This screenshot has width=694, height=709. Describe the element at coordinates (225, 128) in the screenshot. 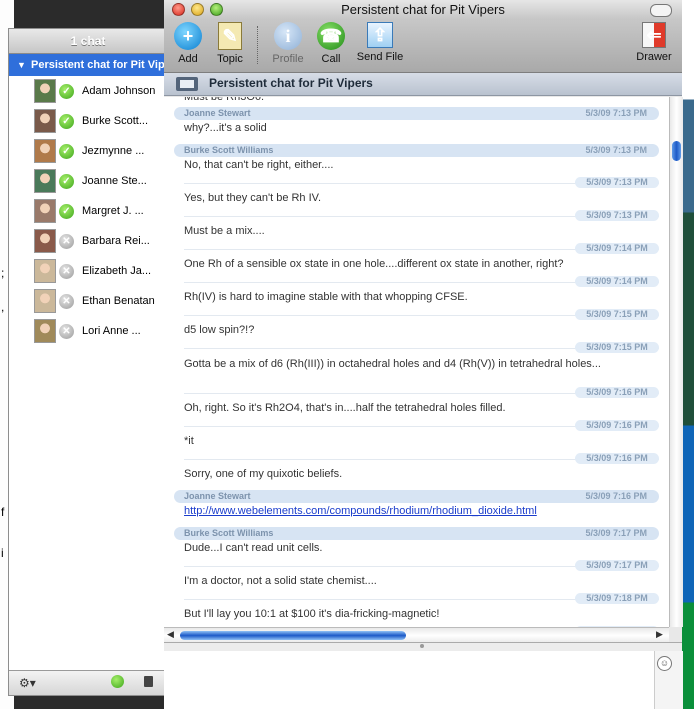

I see `message-text: why?...it's a solid` at that location.